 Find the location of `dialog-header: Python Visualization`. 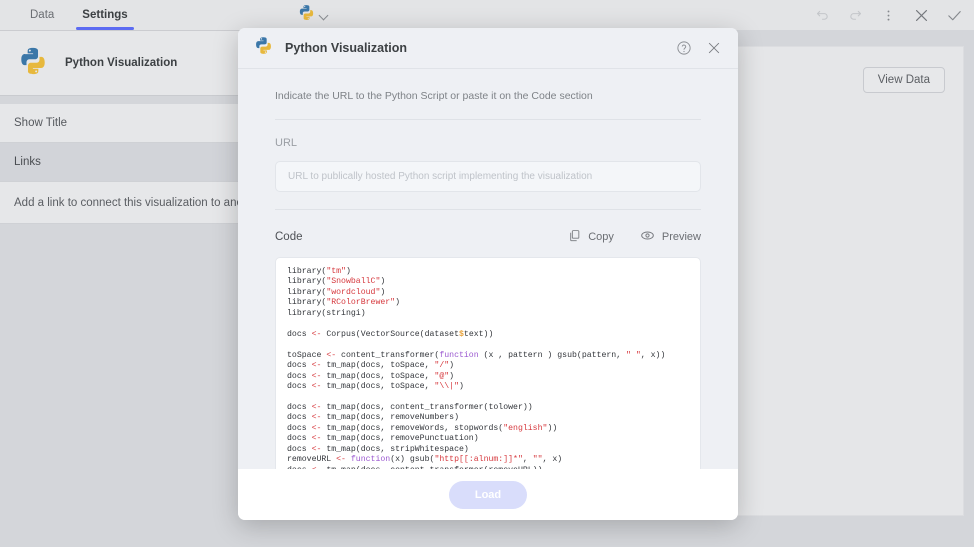

dialog-header: Python Visualization is located at coordinates (488, 48).